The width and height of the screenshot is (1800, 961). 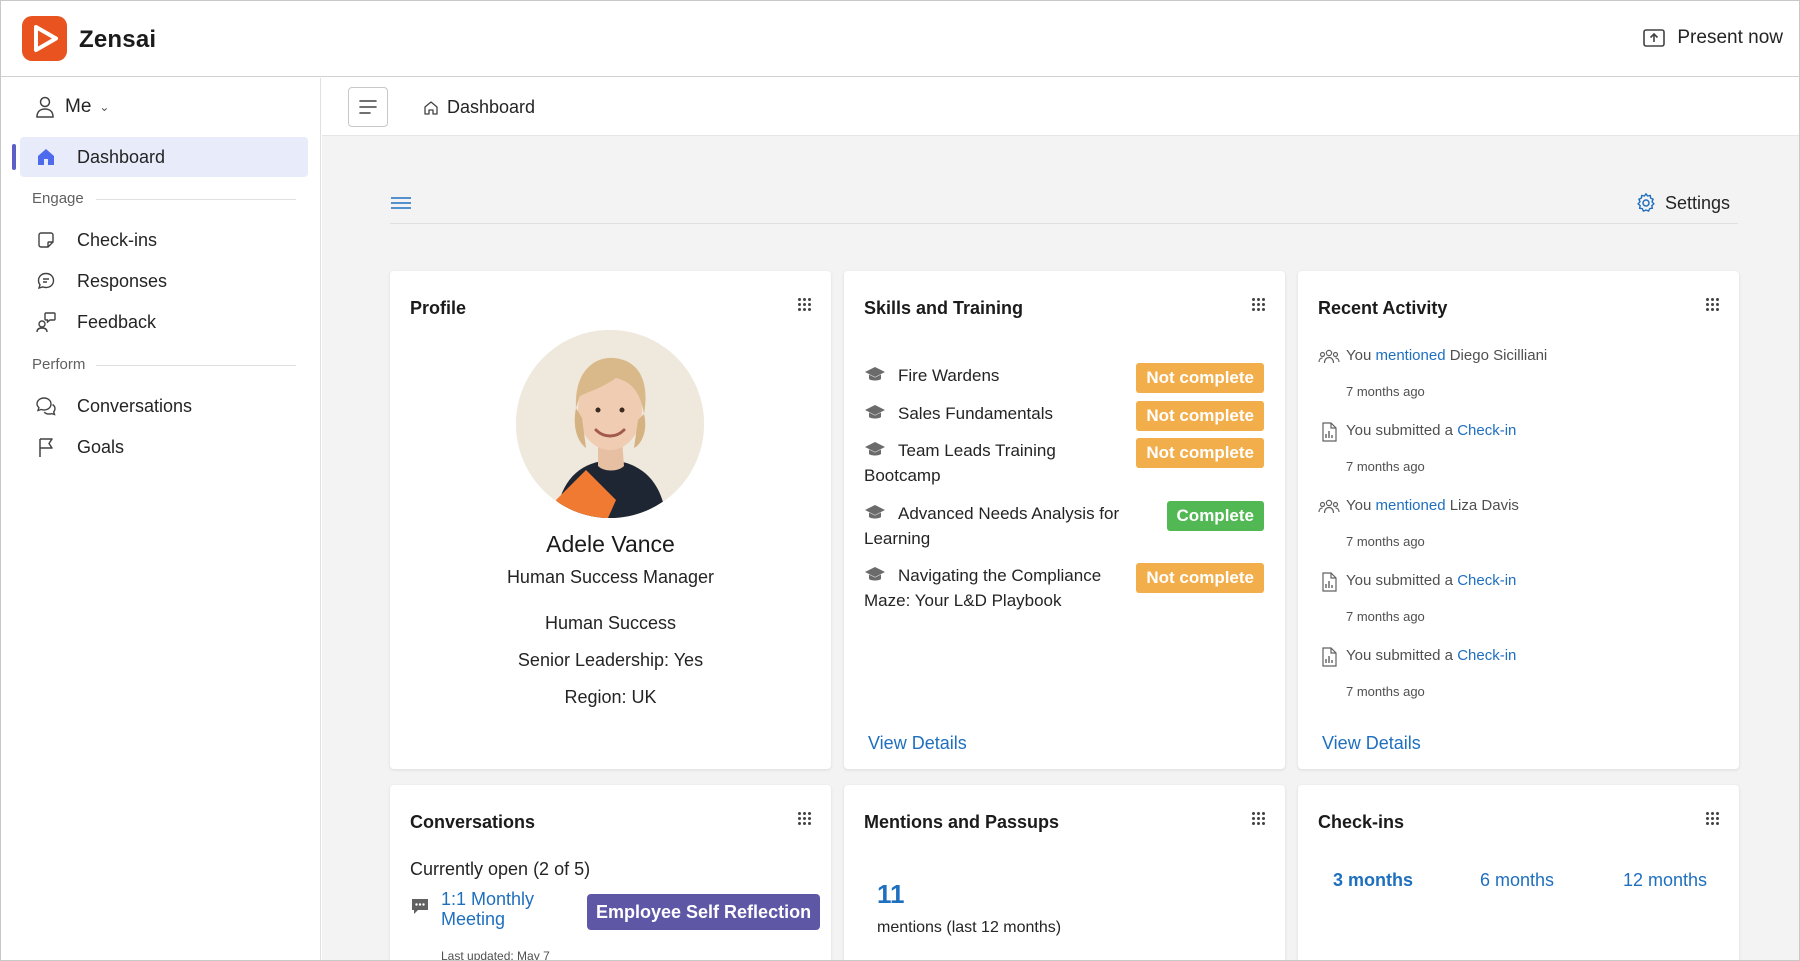 I want to click on sidebar-item-check-ins: Check-ins, so click(x=95, y=240).